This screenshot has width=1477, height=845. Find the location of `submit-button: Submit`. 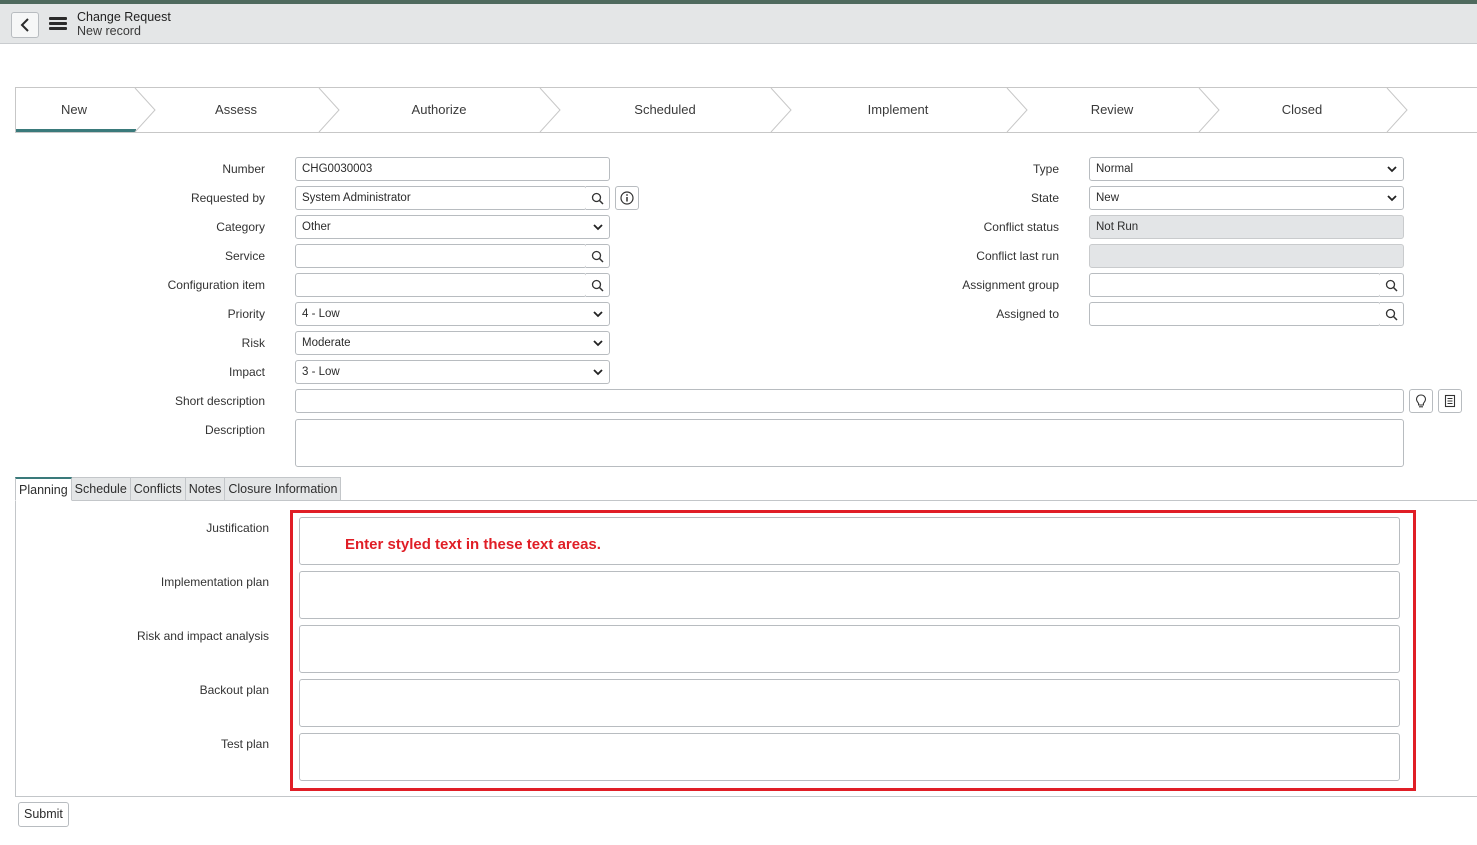

submit-button: Submit is located at coordinates (43, 814).